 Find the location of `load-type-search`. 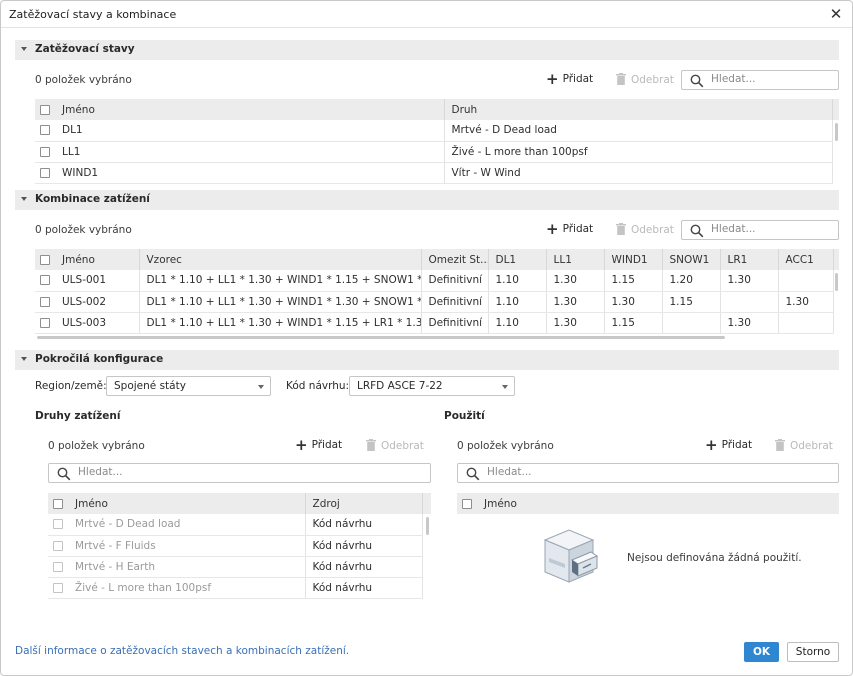

load-type-search is located at coordinates (239, 473).